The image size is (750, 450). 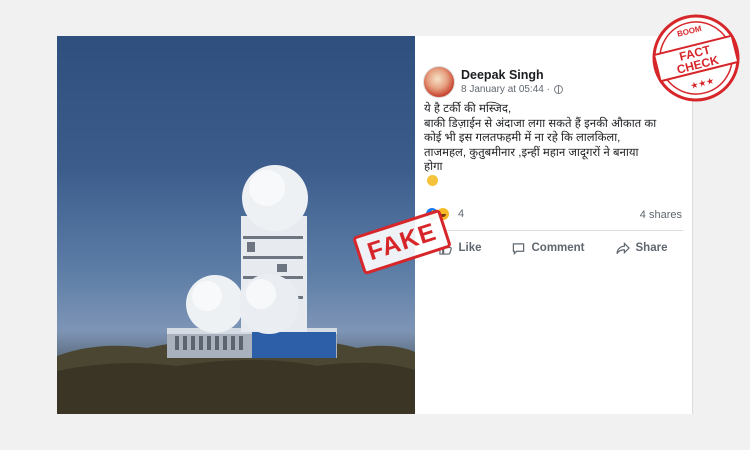 I want to click on author-avatar, so click(x=439, y=82).